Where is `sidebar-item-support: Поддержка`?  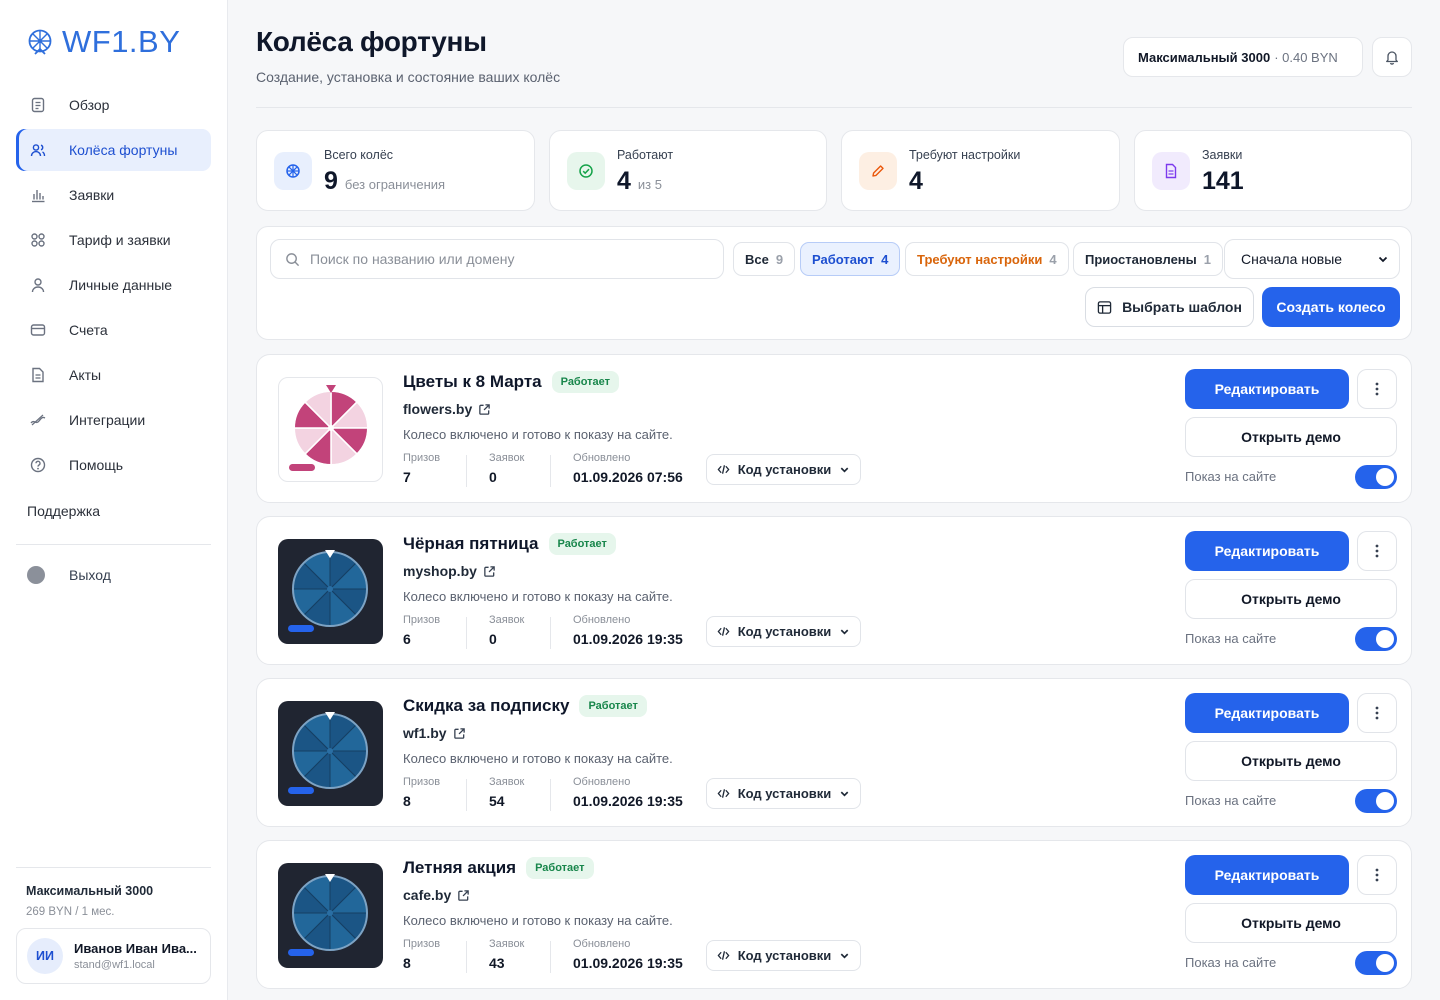
sidebar-item-support: Поддержка is located at coordinates (63, 511).